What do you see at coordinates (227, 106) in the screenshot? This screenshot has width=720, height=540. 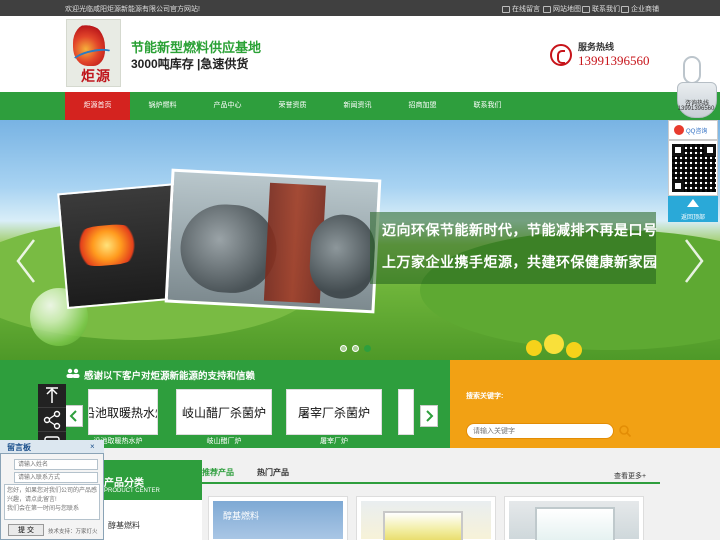 I see `nav-item-products: 产品中心` at bounding box center [227, 106].